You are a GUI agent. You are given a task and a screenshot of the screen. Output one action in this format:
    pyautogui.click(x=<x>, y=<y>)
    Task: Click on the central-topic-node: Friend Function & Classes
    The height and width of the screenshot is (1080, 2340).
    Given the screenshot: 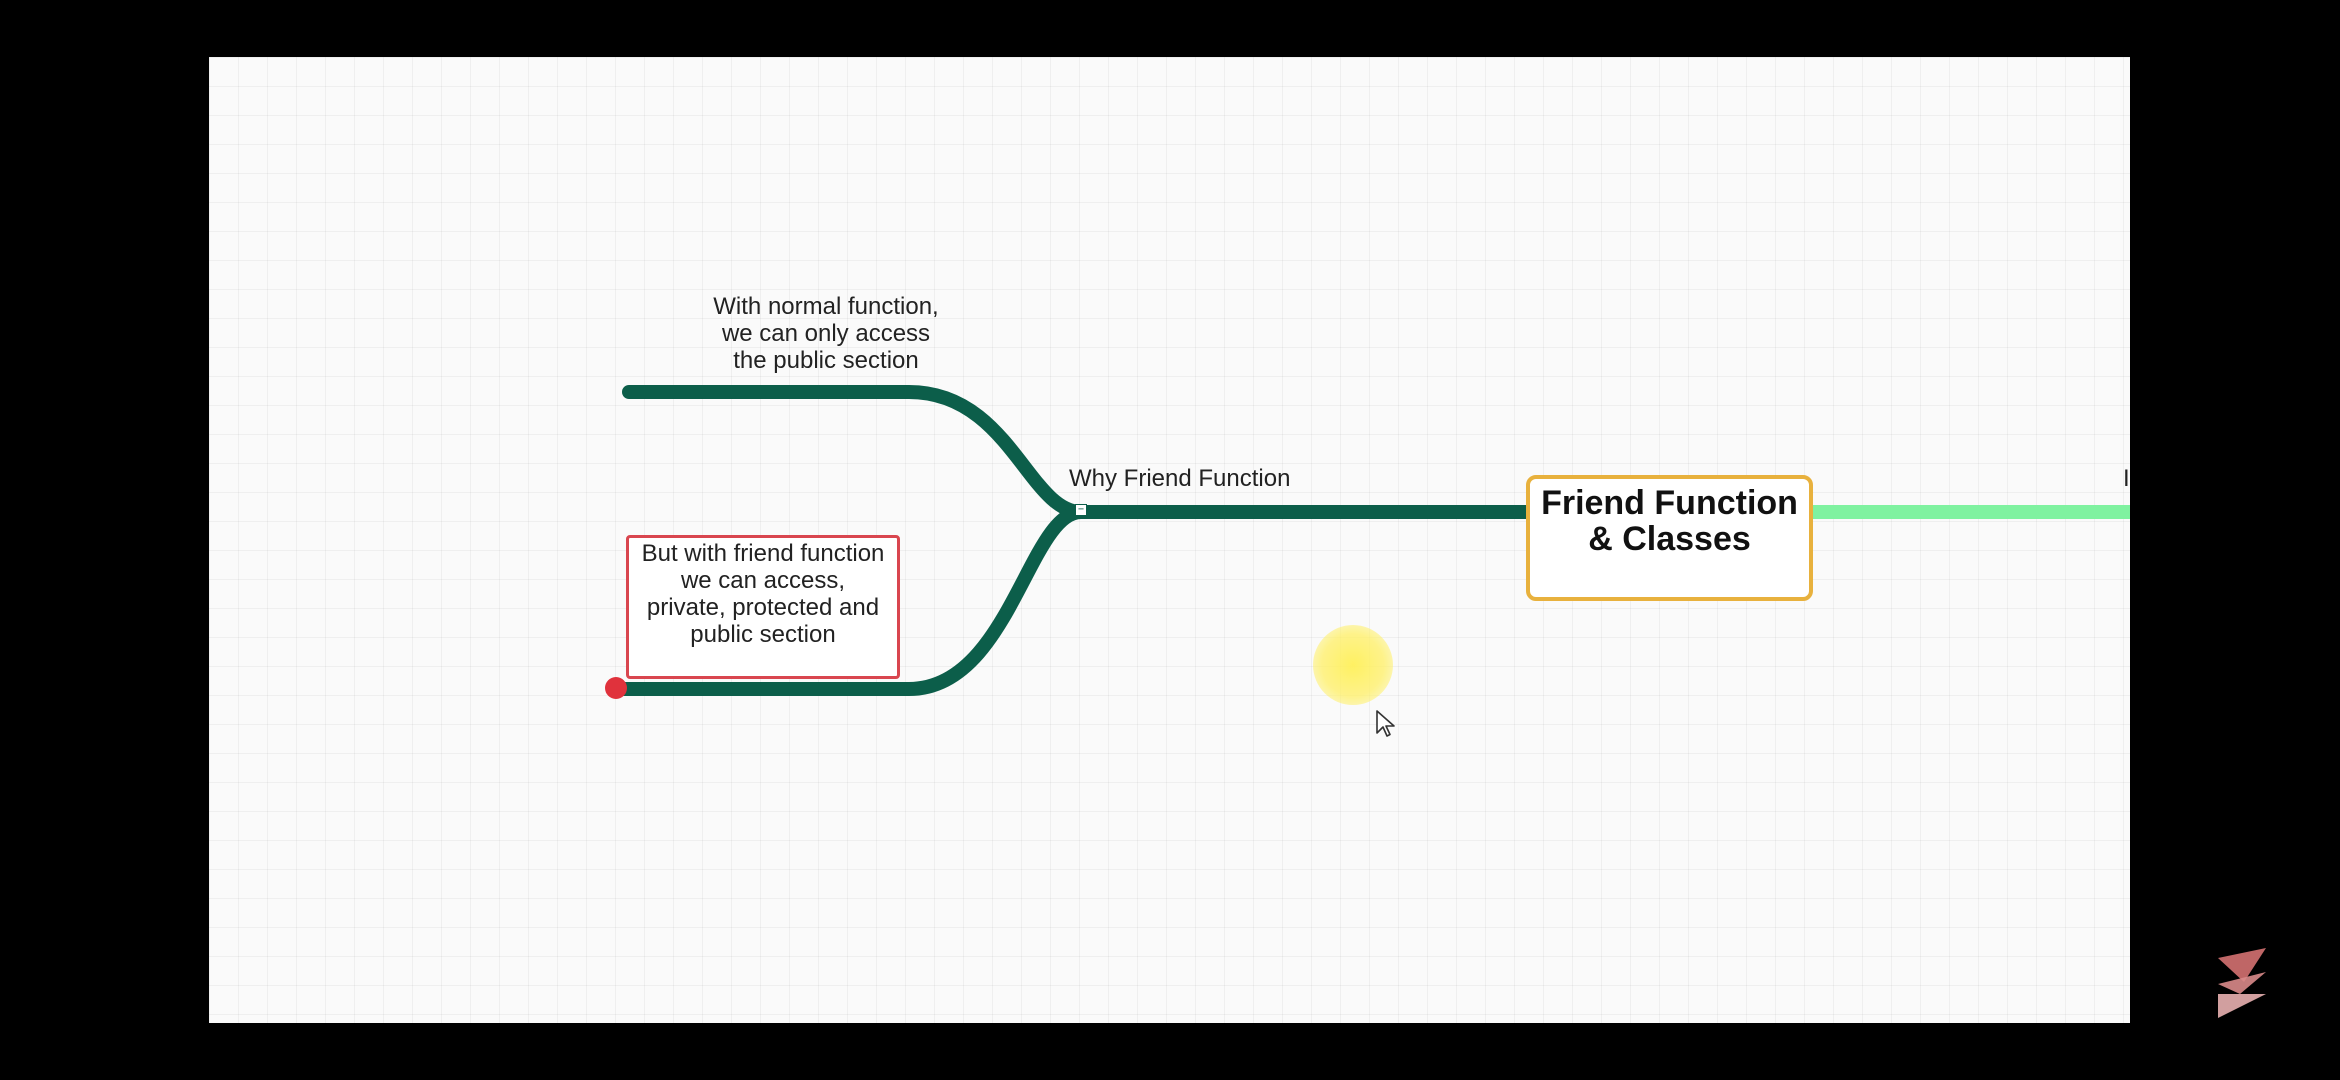 What is the action you would take?
    pyautogui.click(x=1669, y=538)
    